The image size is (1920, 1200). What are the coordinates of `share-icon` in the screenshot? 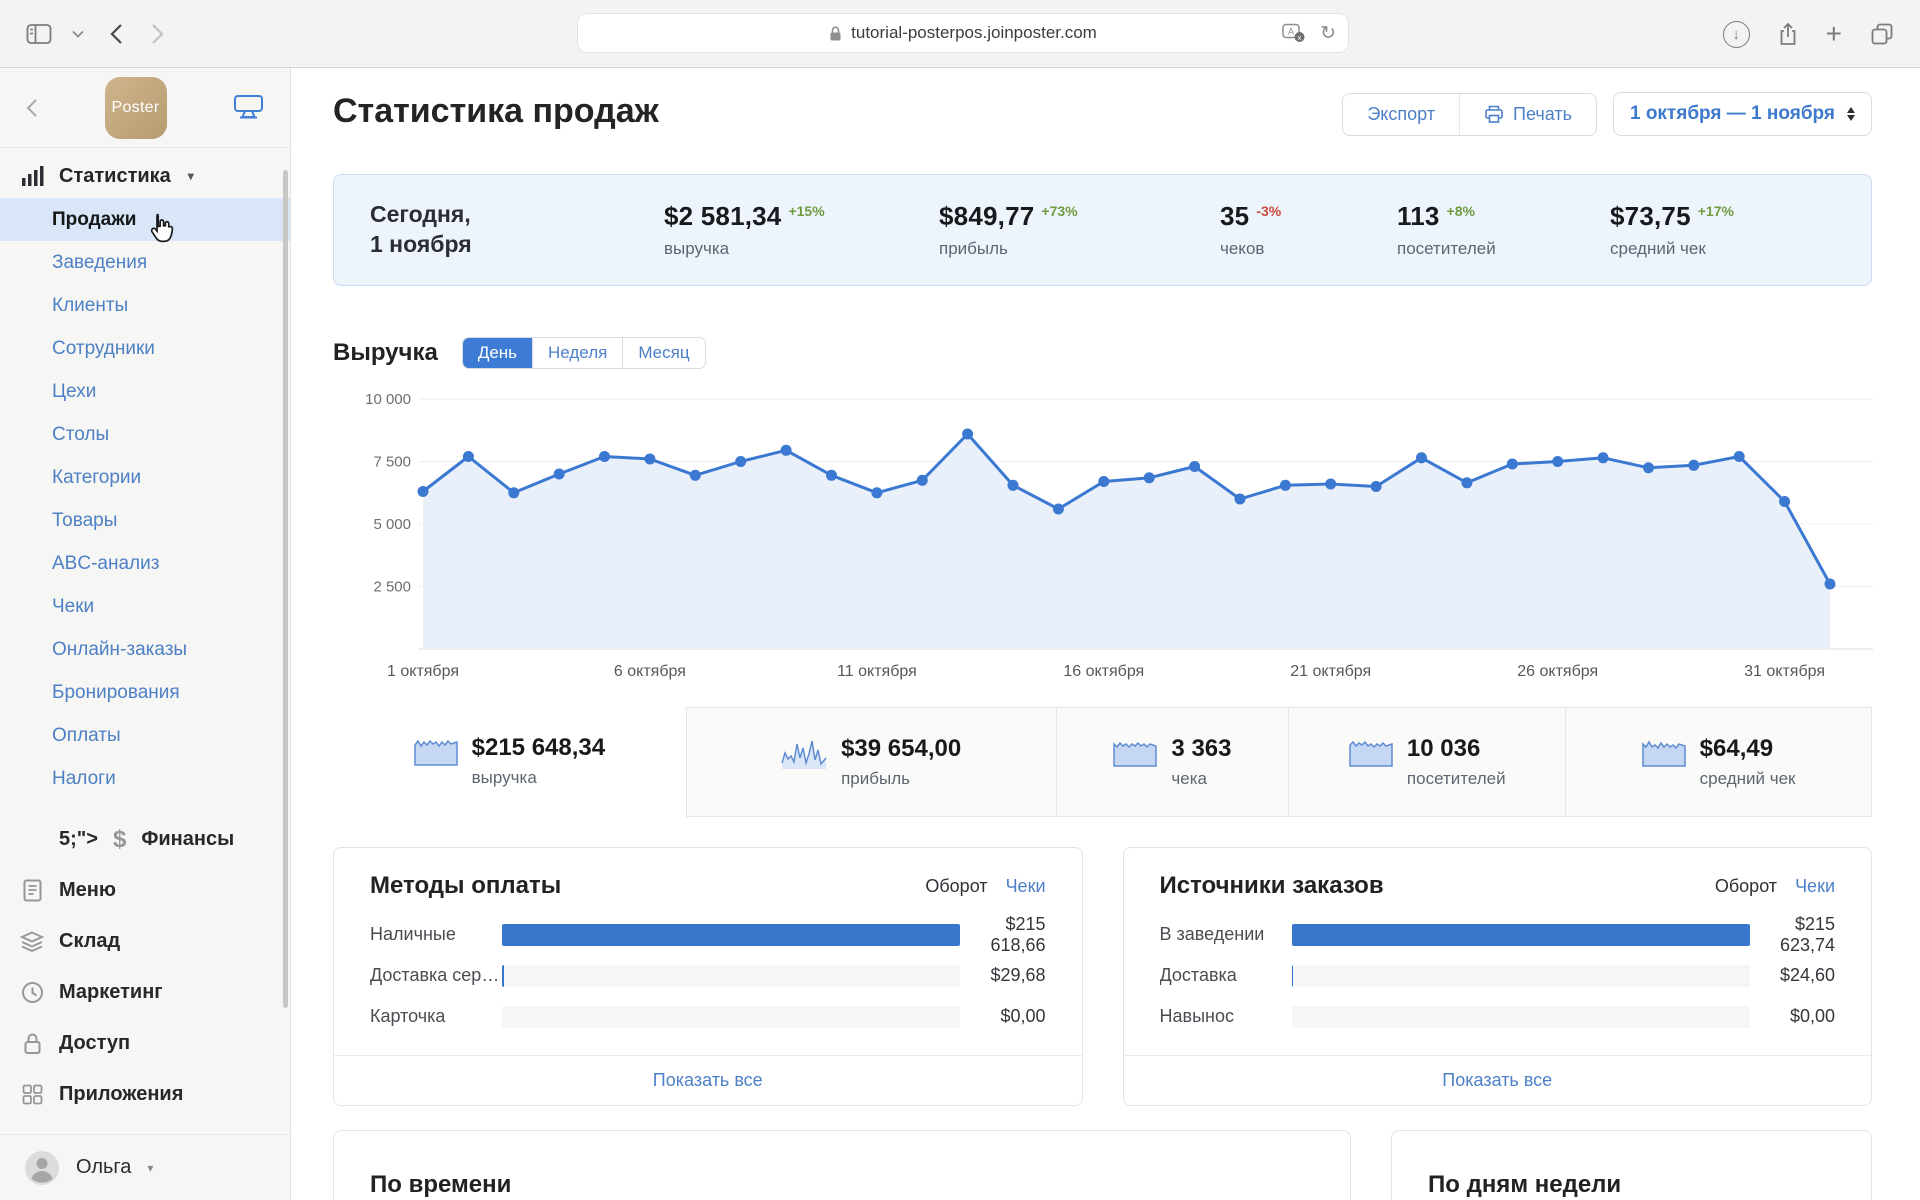 It's located at (1788, 34).